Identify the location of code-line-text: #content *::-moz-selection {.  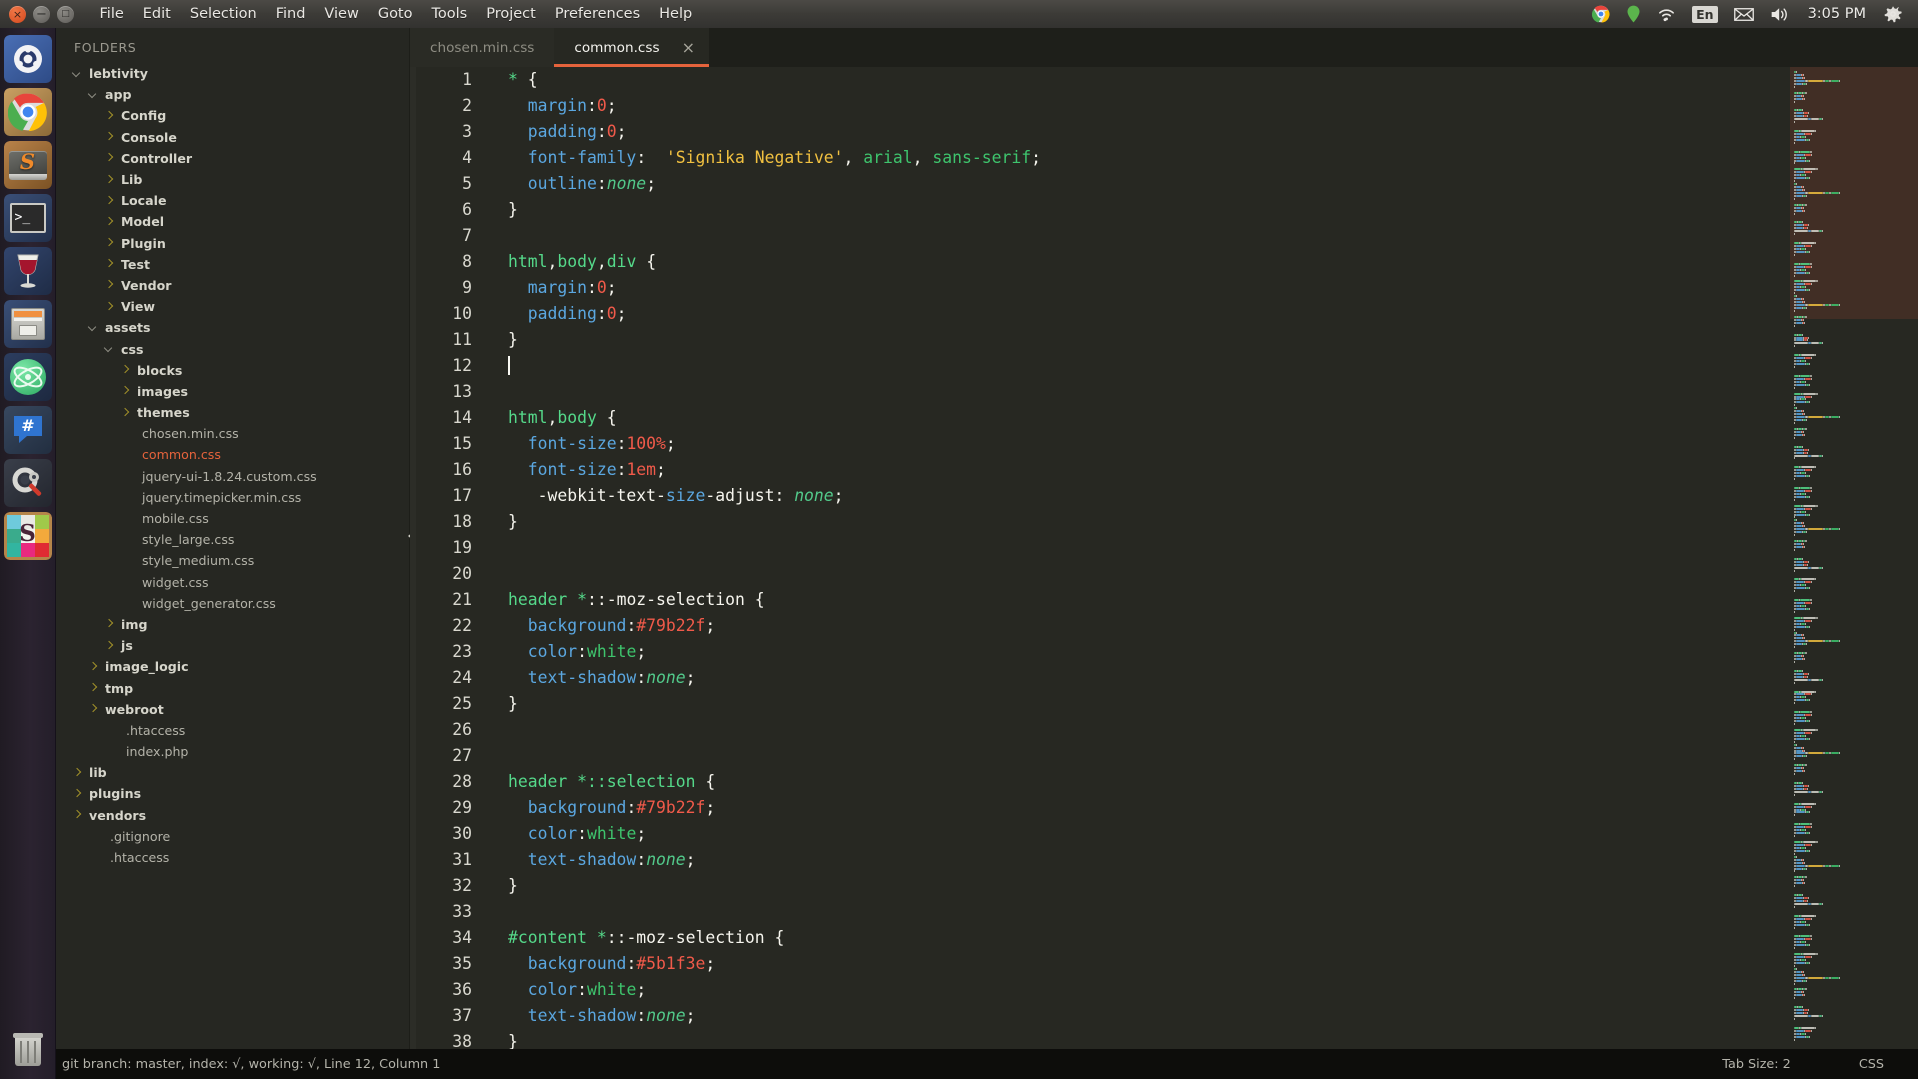
(635, 938).